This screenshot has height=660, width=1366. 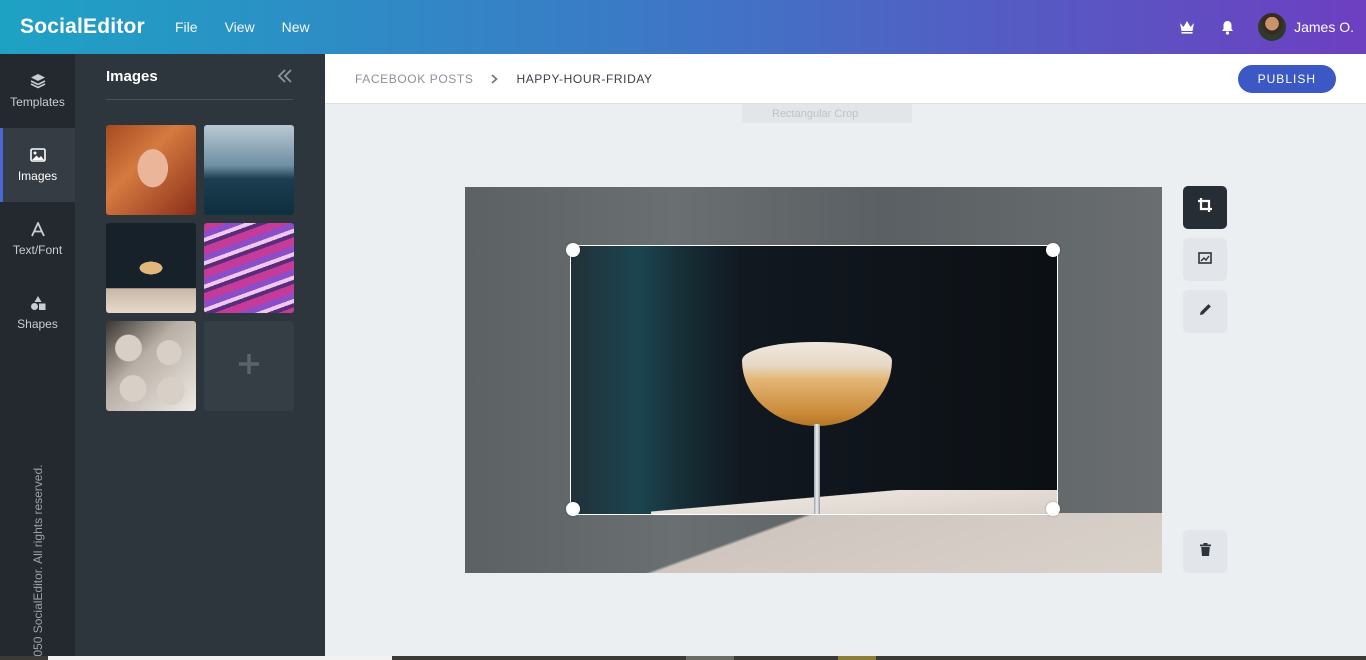 I want to click on breadcrumb-current: HAPPY-HOUR-FRIDAY, so click(x=584, y=78).